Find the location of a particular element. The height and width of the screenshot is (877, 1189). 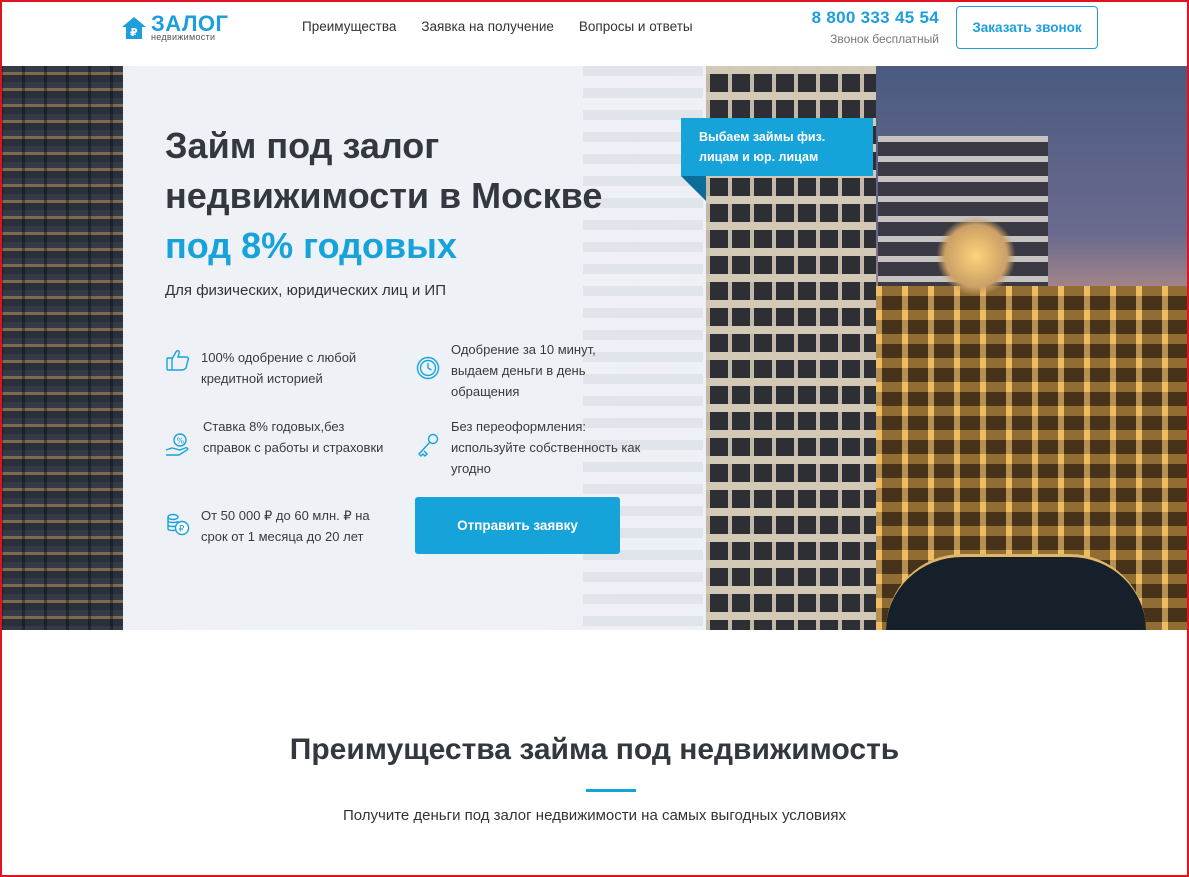

hero-title-accent: под 8% годовых is located at coordinates (311, 245).